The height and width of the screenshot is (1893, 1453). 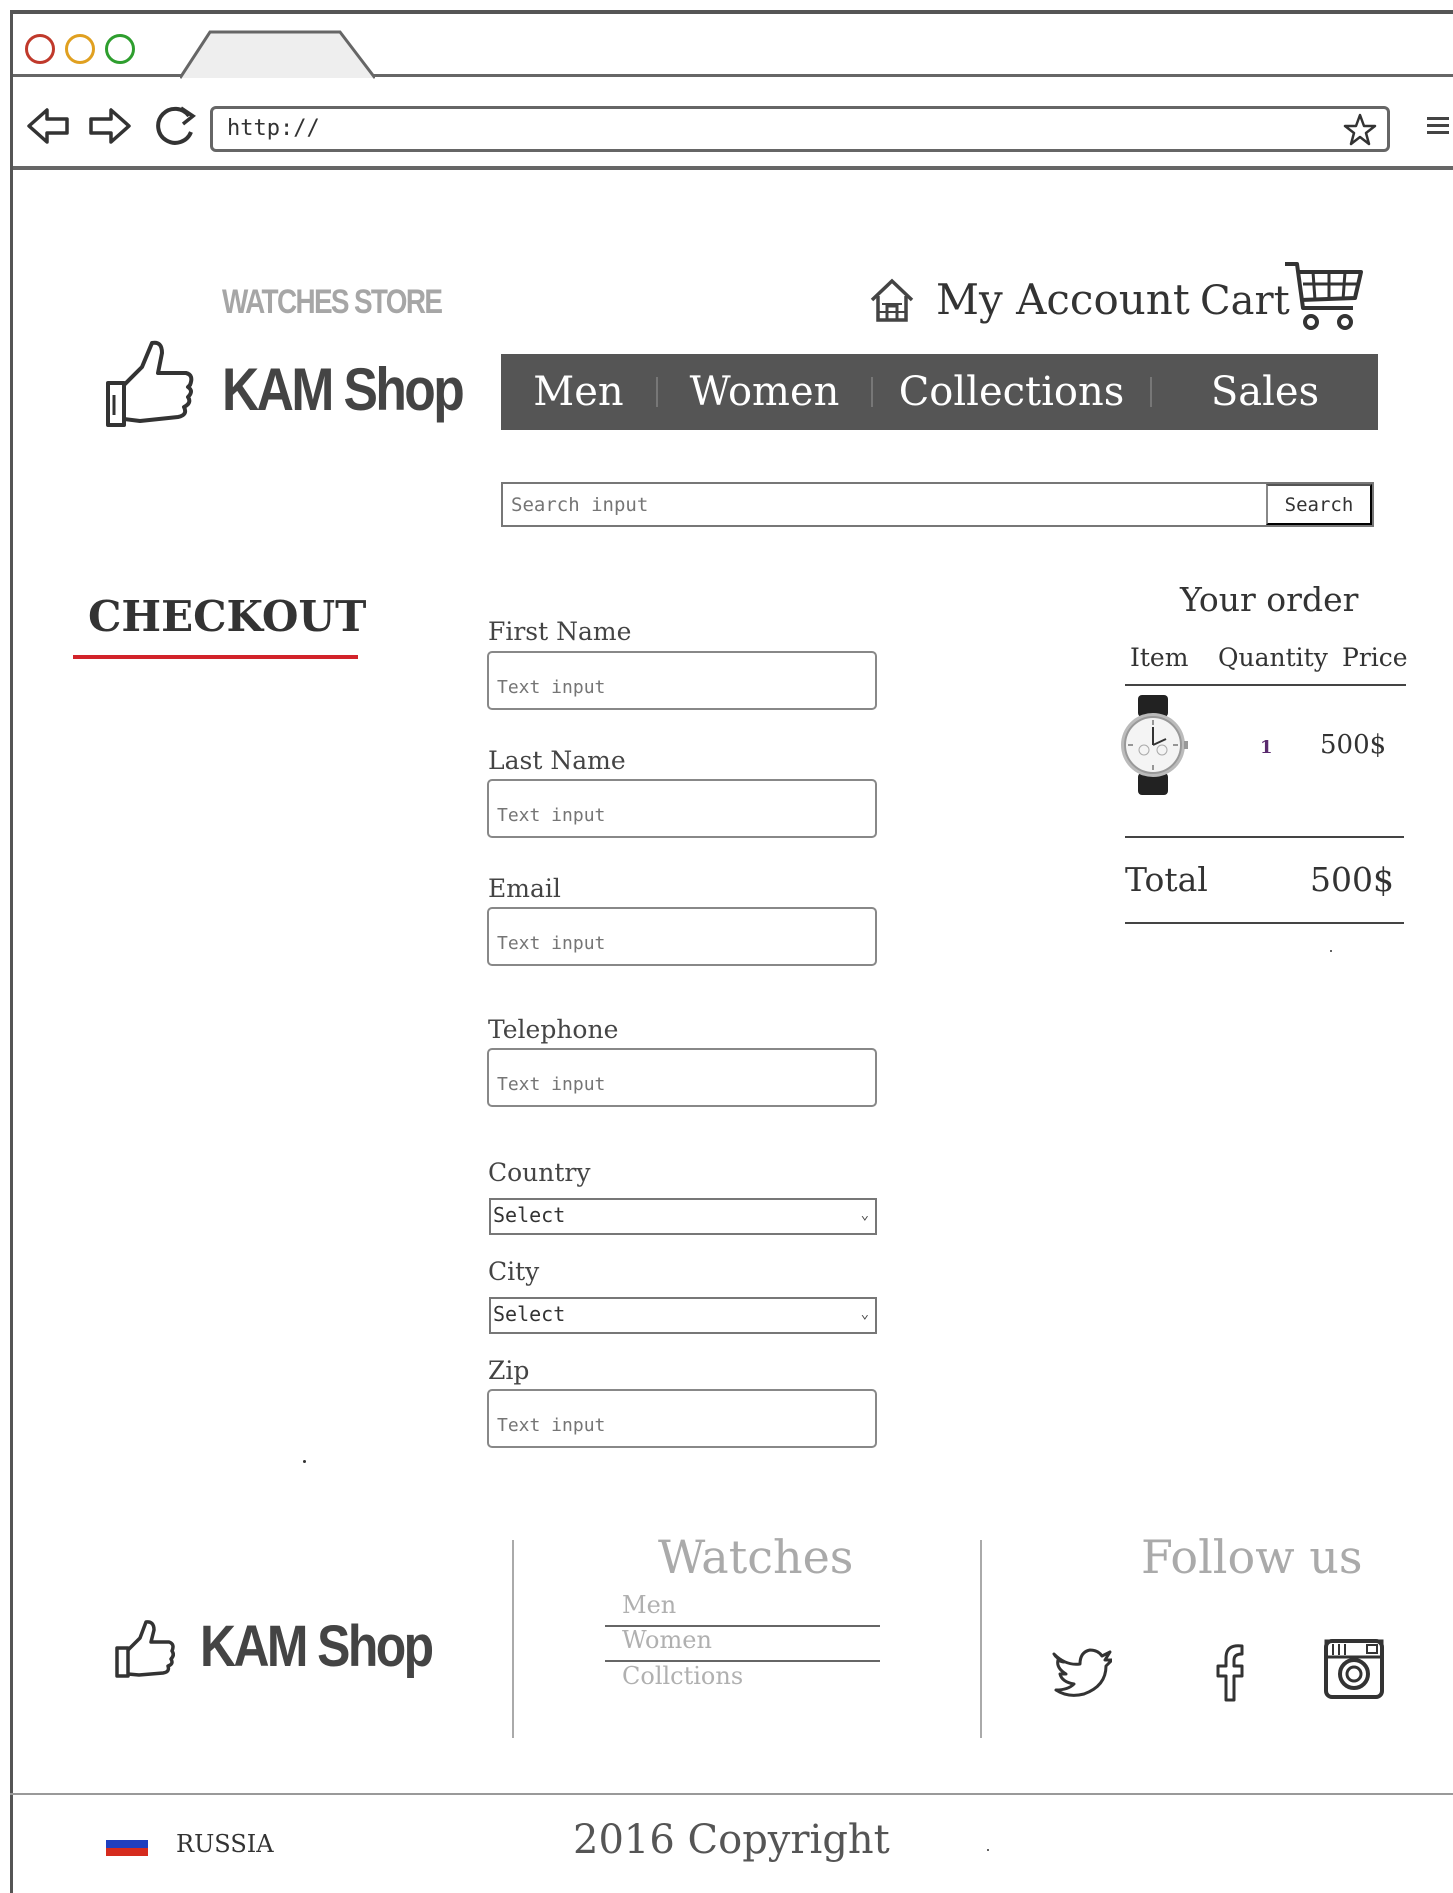 I want to click on logo-text: KAM Shop, so click(x=343, y=389).